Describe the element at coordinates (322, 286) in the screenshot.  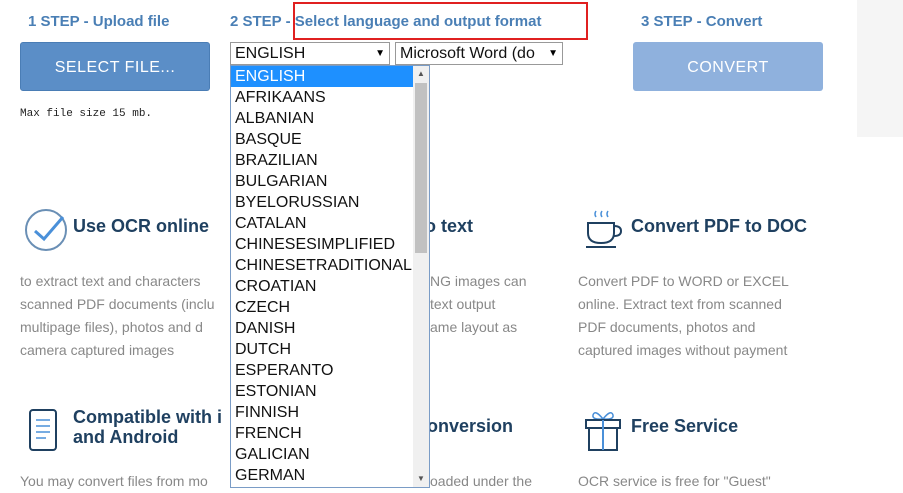
I see `language-option: CROATIAN` at that location.